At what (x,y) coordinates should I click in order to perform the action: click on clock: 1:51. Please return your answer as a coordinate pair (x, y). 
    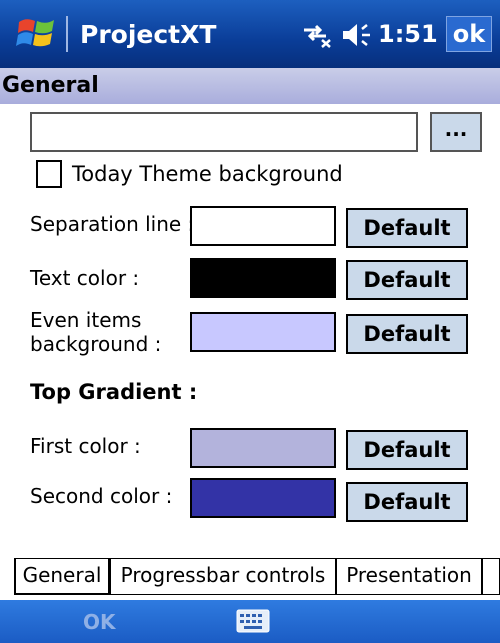
    Looking at the image, I should click on (408, 34).